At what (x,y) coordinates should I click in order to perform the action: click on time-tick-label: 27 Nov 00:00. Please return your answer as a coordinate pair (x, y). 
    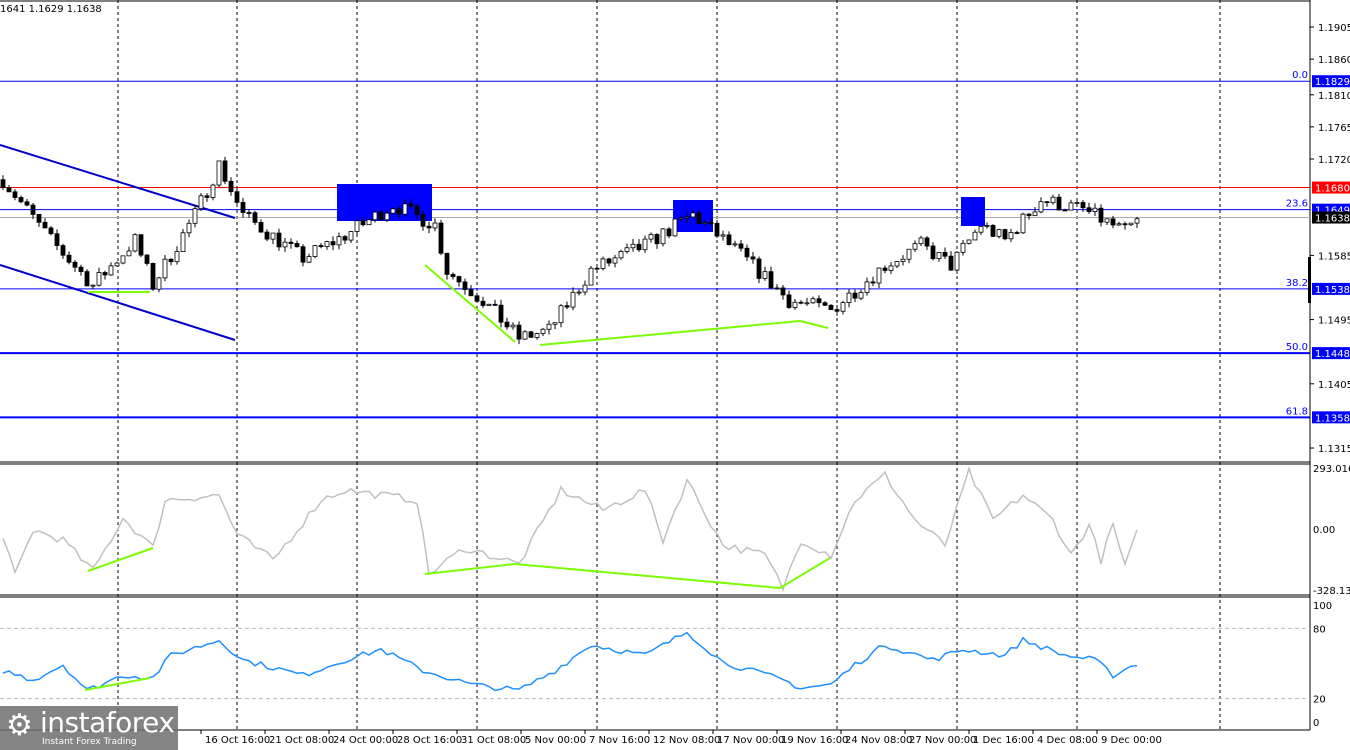
    Looking at the image, I should click on (942, 740).